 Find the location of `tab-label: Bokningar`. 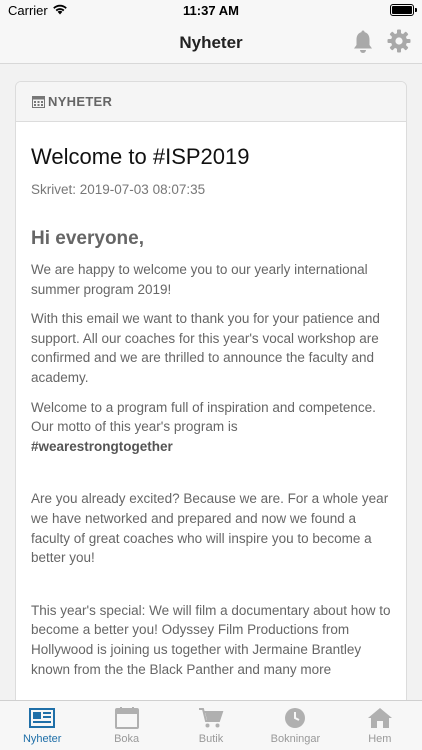

tab-label: Bokningar is located at coordinates (295, 739).